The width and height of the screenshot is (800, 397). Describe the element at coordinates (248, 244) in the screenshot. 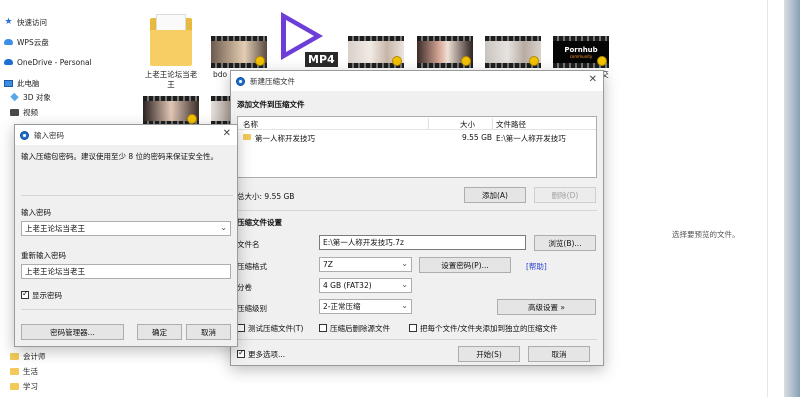

I see `filename-label: 文件名` at that location.